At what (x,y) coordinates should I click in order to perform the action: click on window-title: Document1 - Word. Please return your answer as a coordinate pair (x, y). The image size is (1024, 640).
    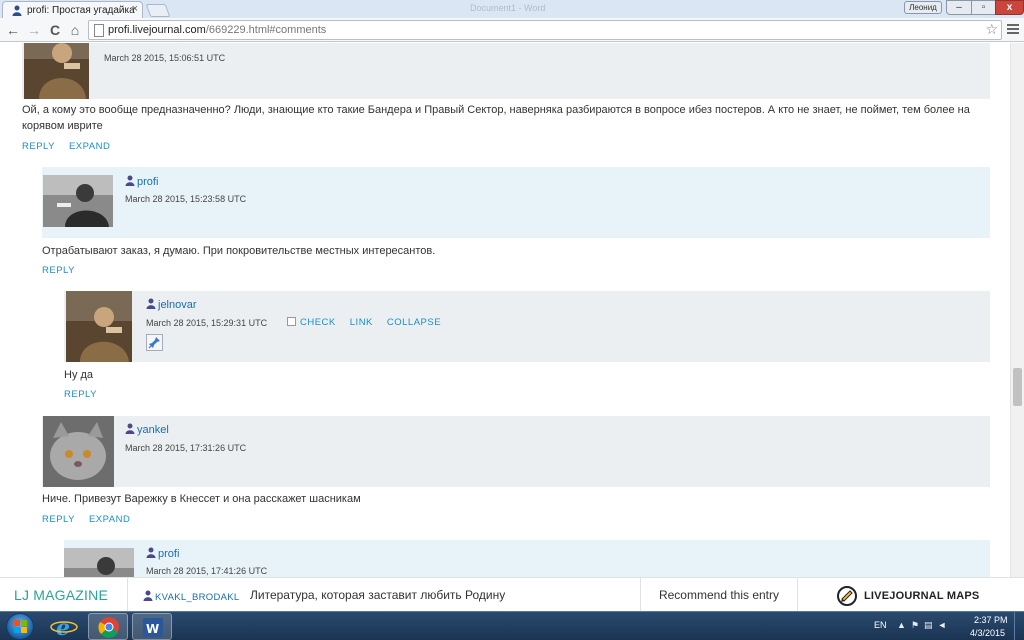
    Looking at the image, I should click on (508, 8).